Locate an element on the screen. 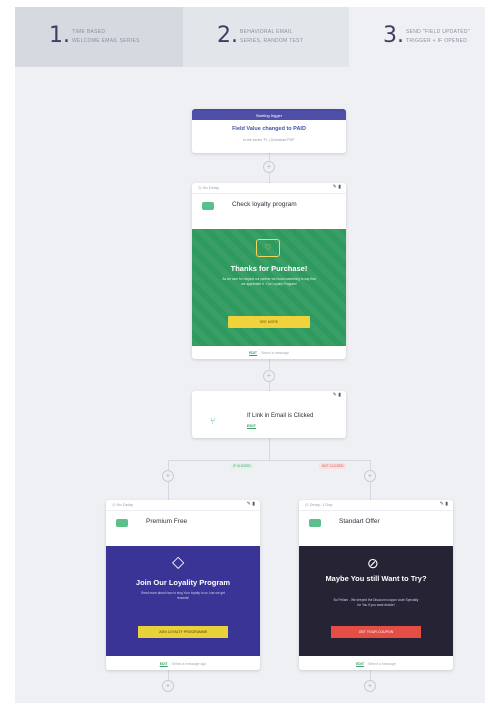  step-title: BEHAVIORAL EMAIL is located at coordinates (266, 32).